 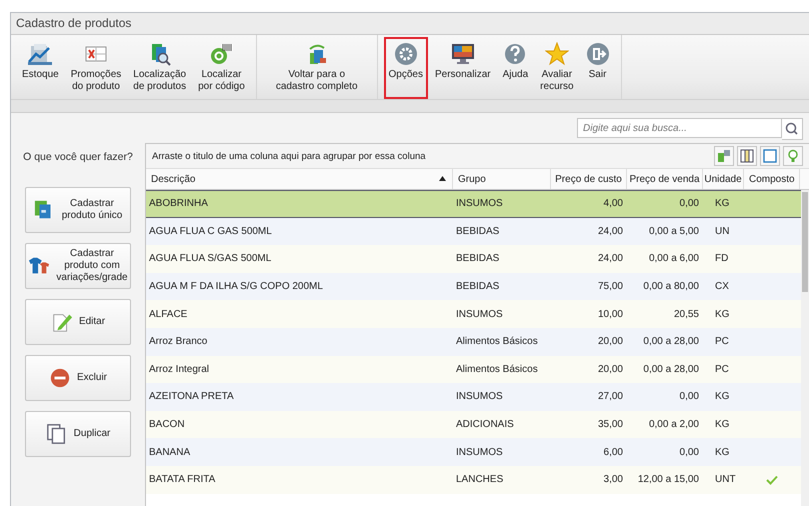 What do you see at coordinates (78, 434) in the screenshot?
I see `action-button: Duplicar` at bounding box center [78, 434].